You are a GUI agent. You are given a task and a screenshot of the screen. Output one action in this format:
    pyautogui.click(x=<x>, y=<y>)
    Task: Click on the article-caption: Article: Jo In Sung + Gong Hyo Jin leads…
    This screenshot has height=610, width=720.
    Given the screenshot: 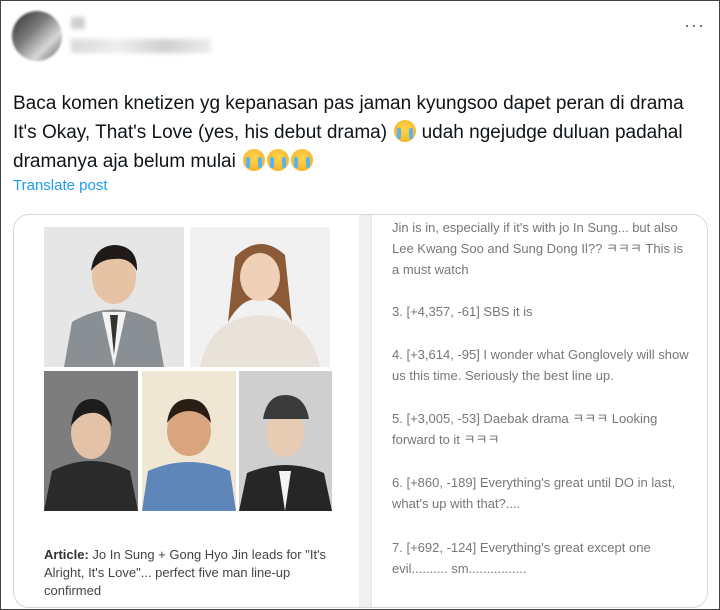 What is the action you would take?
    pyautogui.click(x=194, y=573)
    